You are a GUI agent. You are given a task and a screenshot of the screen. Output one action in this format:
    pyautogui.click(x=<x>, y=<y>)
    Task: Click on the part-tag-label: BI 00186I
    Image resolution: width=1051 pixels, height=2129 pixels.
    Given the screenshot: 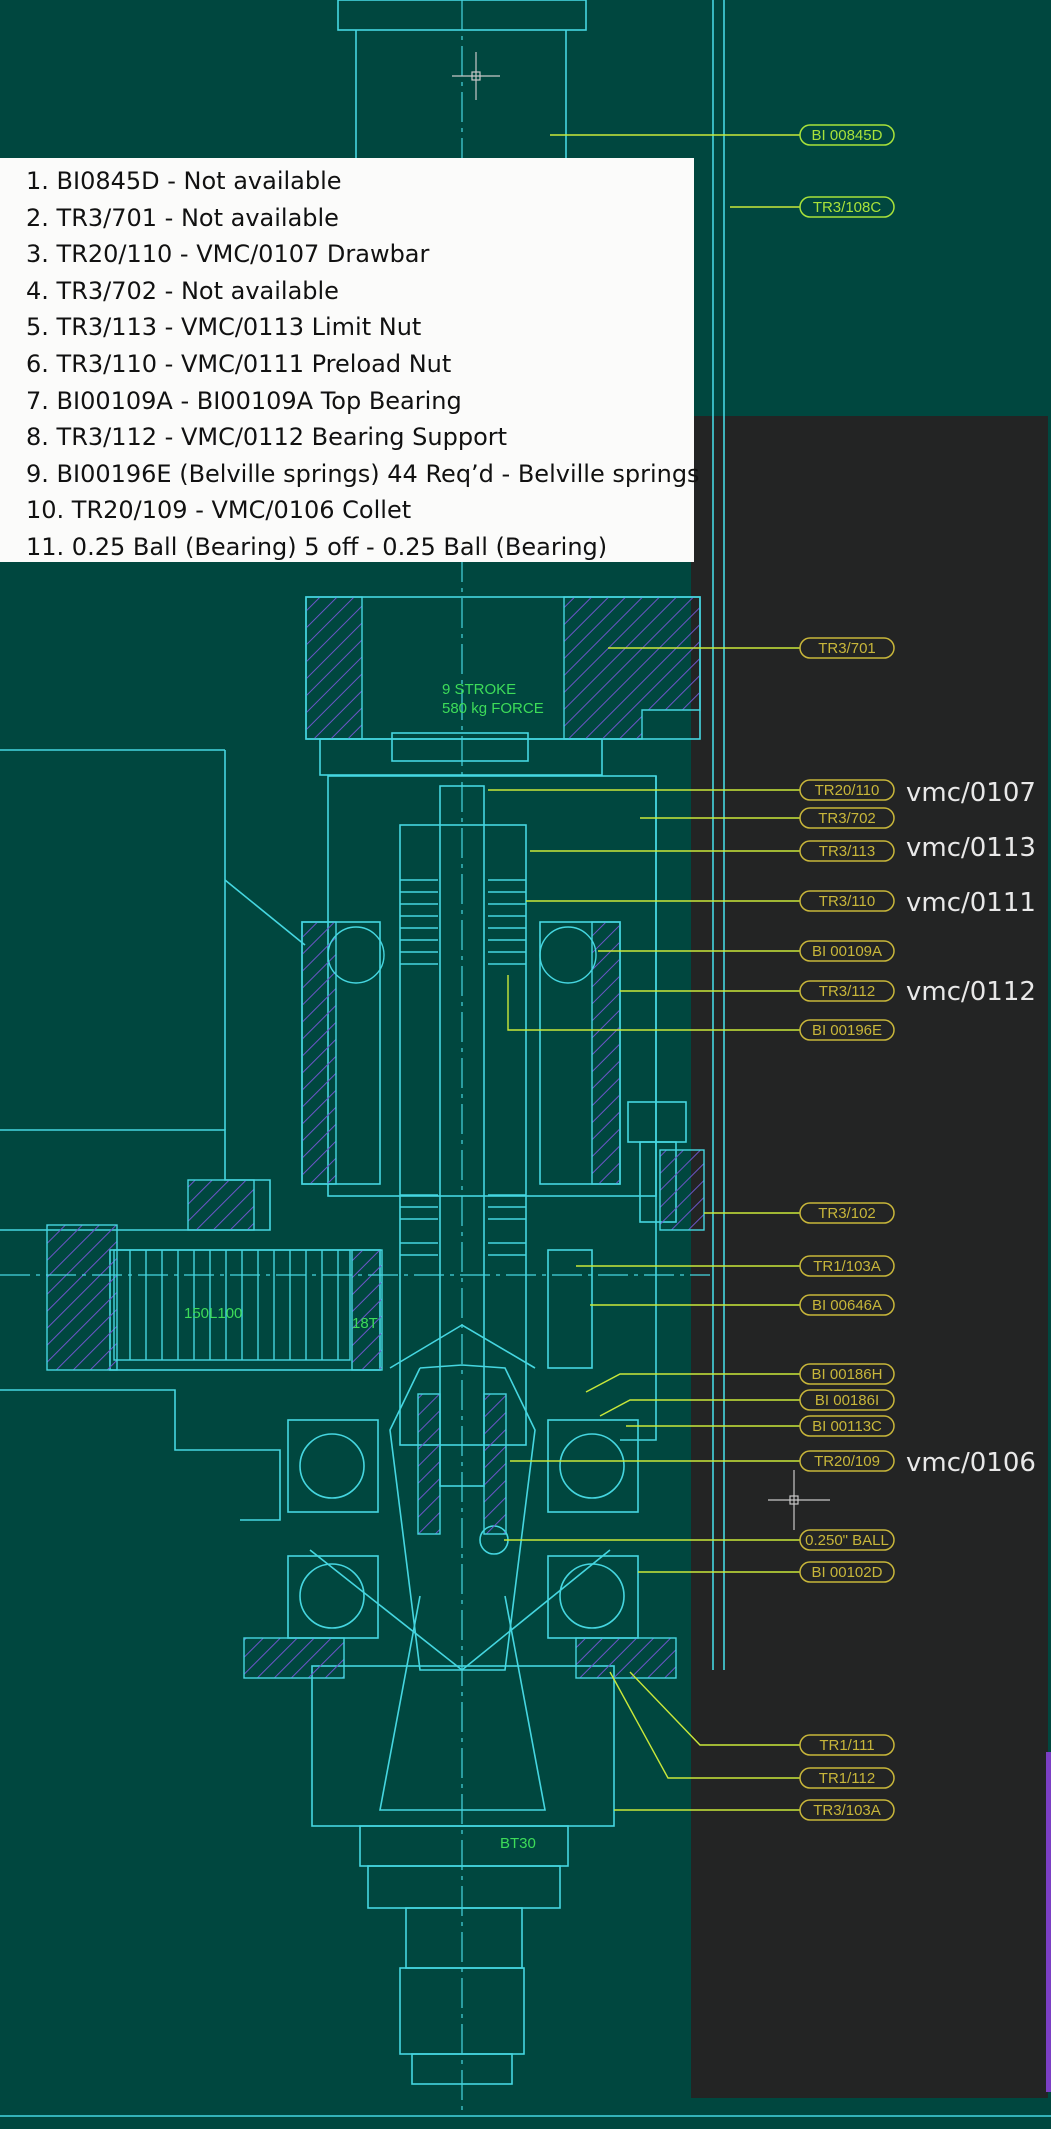 What is the action you would take?
    pyautogui.click(x=847, y=1400)
    